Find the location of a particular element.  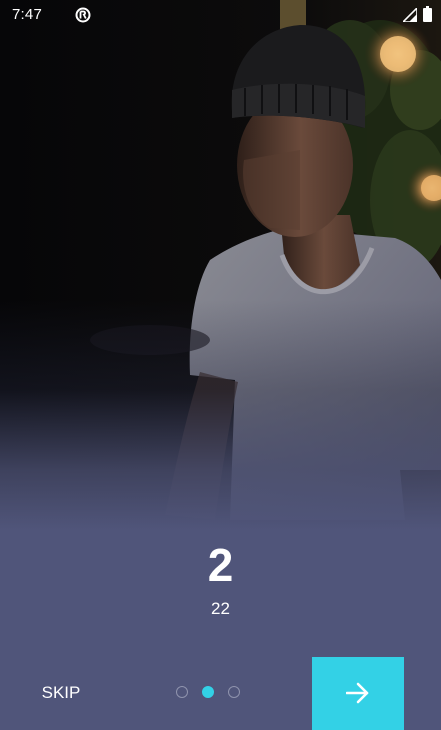

page-subtitle: 22 is located at coordinates (220, 608).